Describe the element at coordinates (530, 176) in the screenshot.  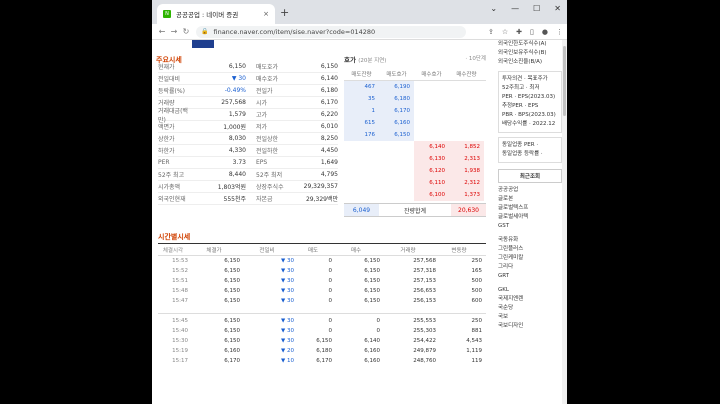
I see `recent-views-tab: 최근조회` at that location.